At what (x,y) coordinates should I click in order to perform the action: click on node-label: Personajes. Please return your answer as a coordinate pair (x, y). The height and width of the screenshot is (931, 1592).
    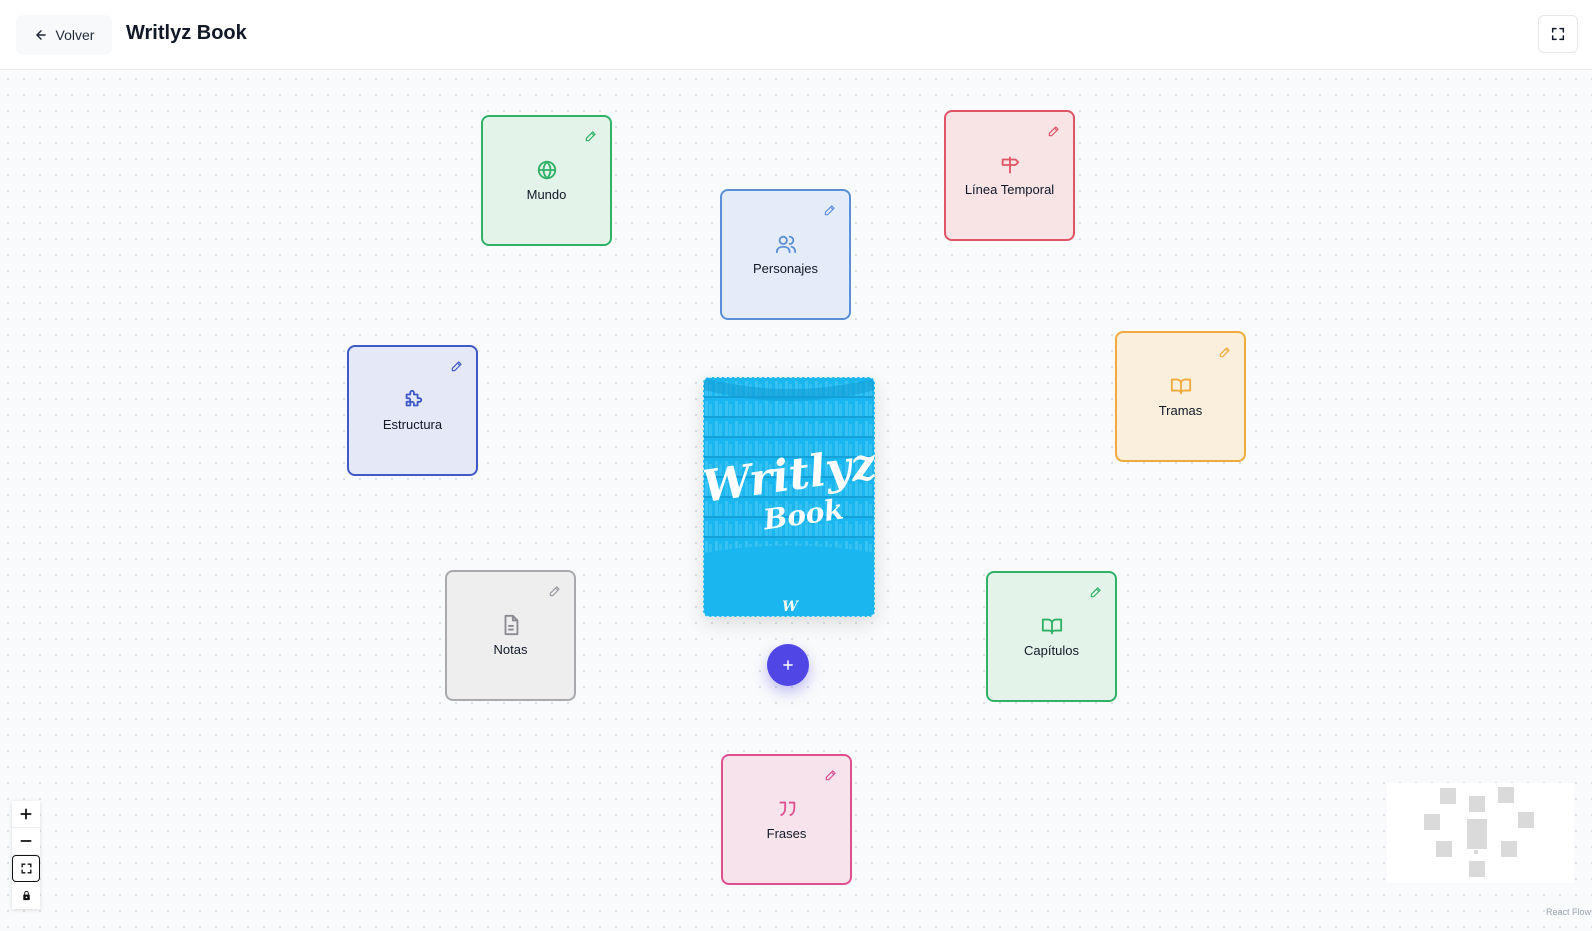
    Looking at the image, I should click on (785, 268).